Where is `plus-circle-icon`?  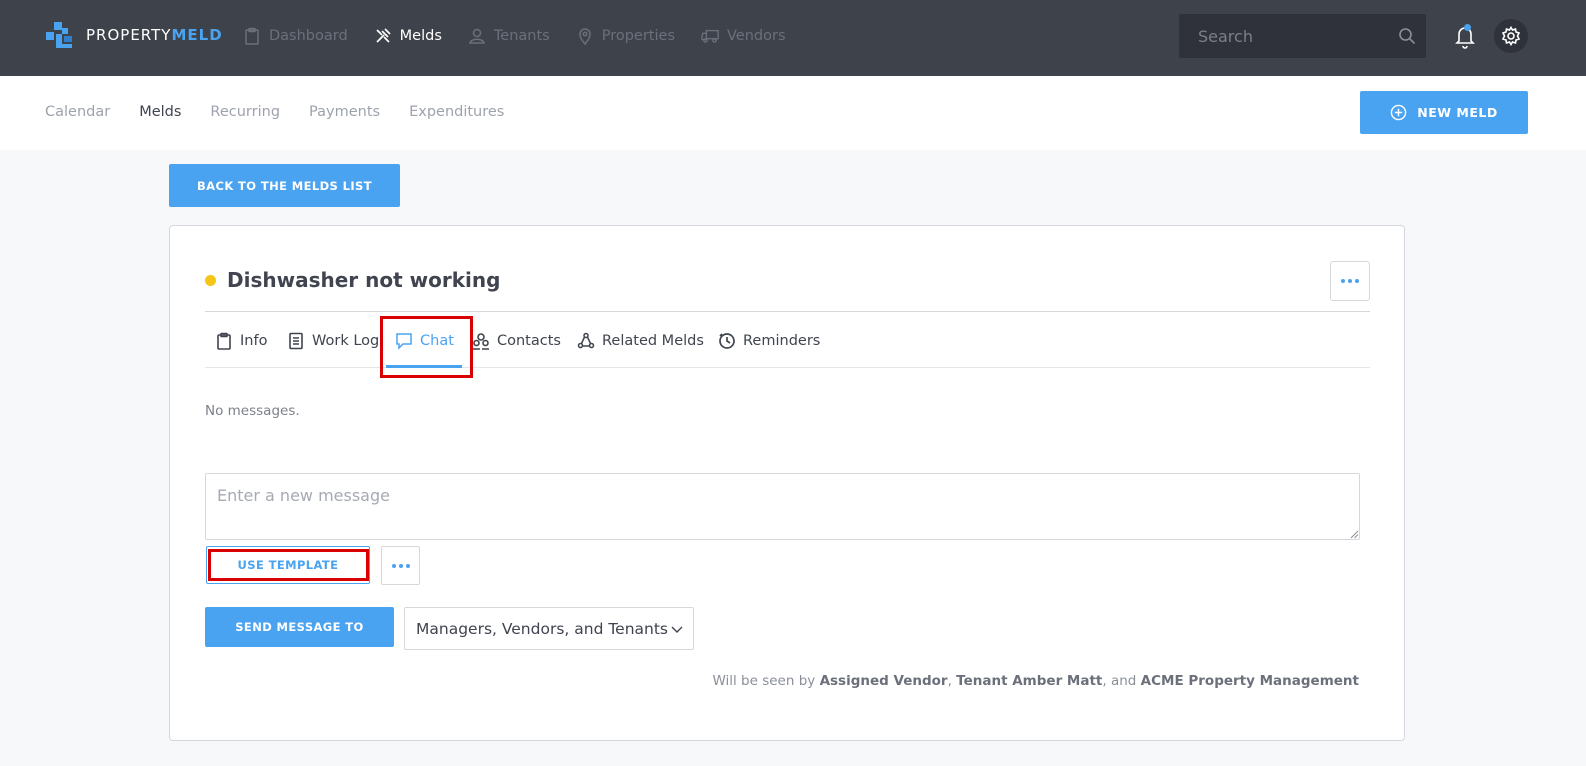 plus-circle-icon is located at coordinates (1398, 112).